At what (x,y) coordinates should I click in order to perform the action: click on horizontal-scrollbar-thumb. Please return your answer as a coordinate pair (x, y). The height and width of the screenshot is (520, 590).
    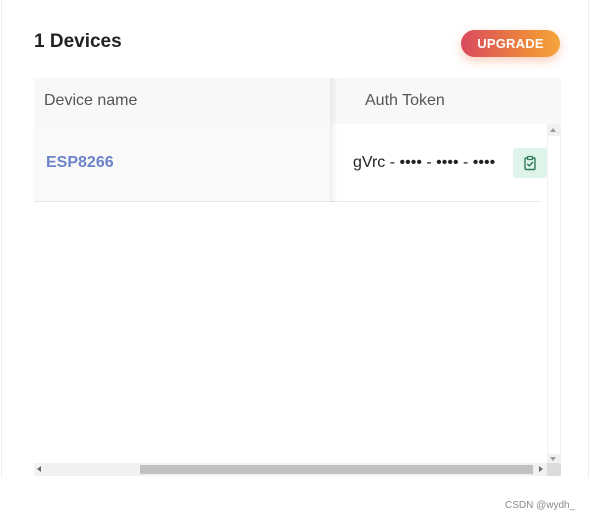
    Looking at the image, I should click on (336, 469).